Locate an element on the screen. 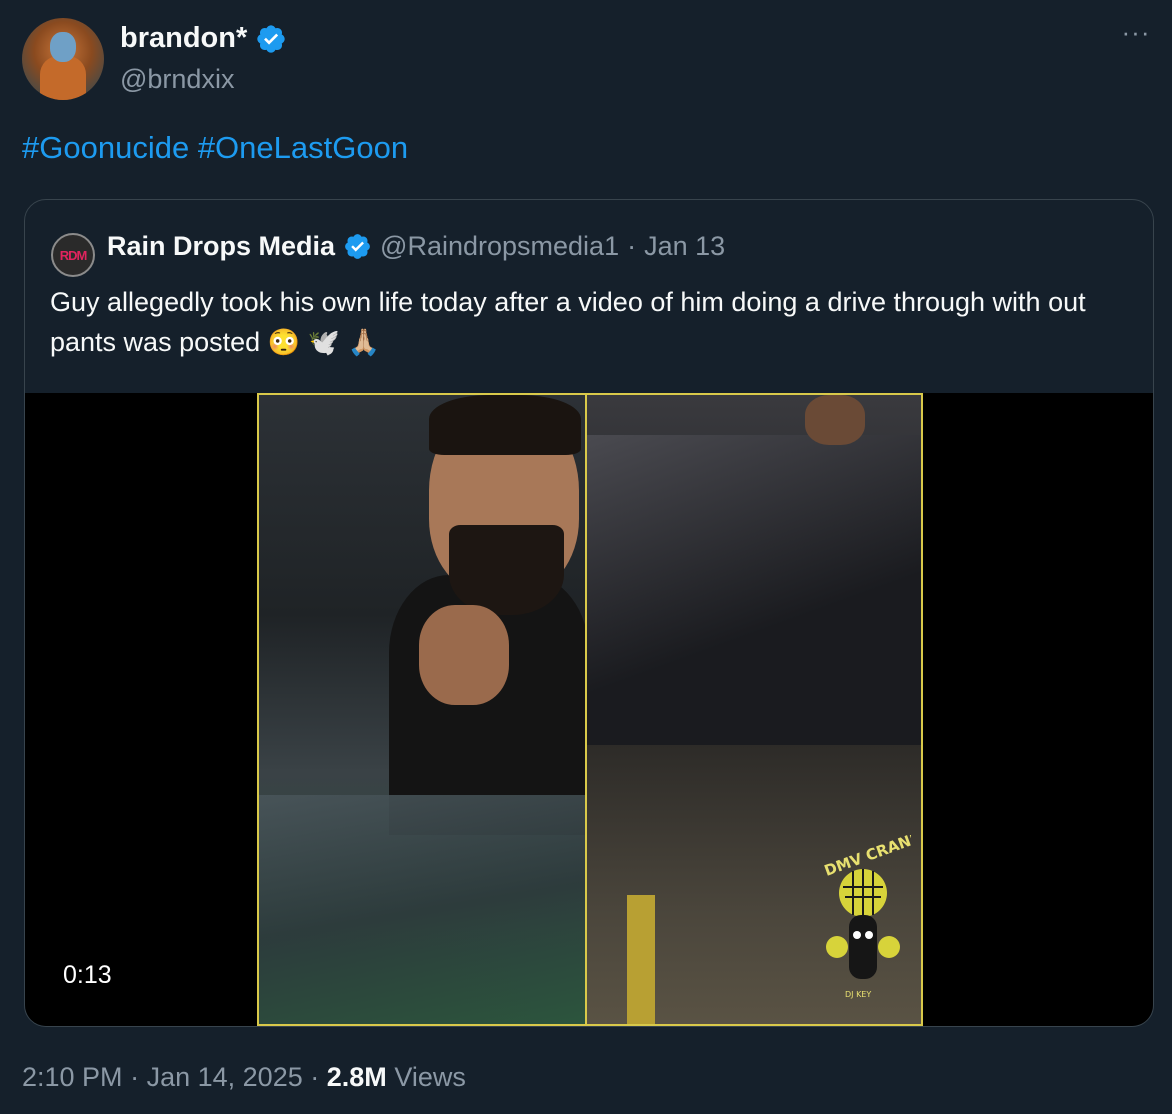 This screenshot has height=1114, width=1172. quote-avatar-logo: RDM is located at coordinates (73, 255).